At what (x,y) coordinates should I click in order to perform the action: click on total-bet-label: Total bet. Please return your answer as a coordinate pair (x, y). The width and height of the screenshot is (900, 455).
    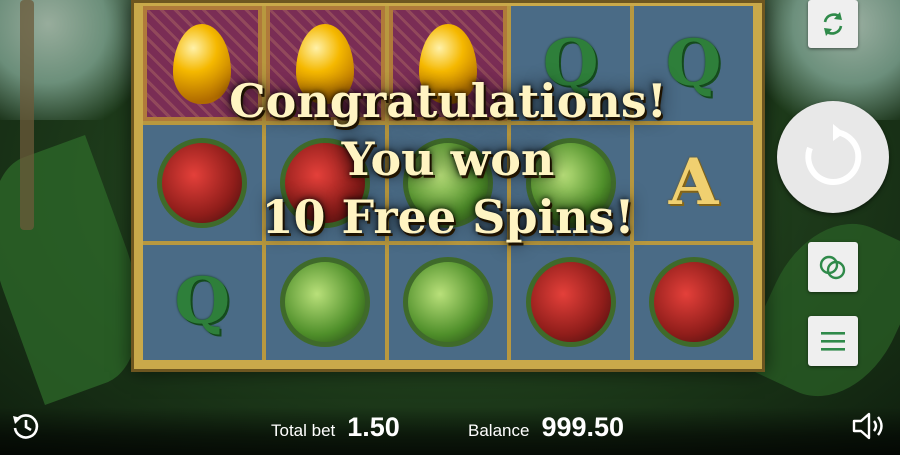
    Looking at the image, I should click on (303, 430).